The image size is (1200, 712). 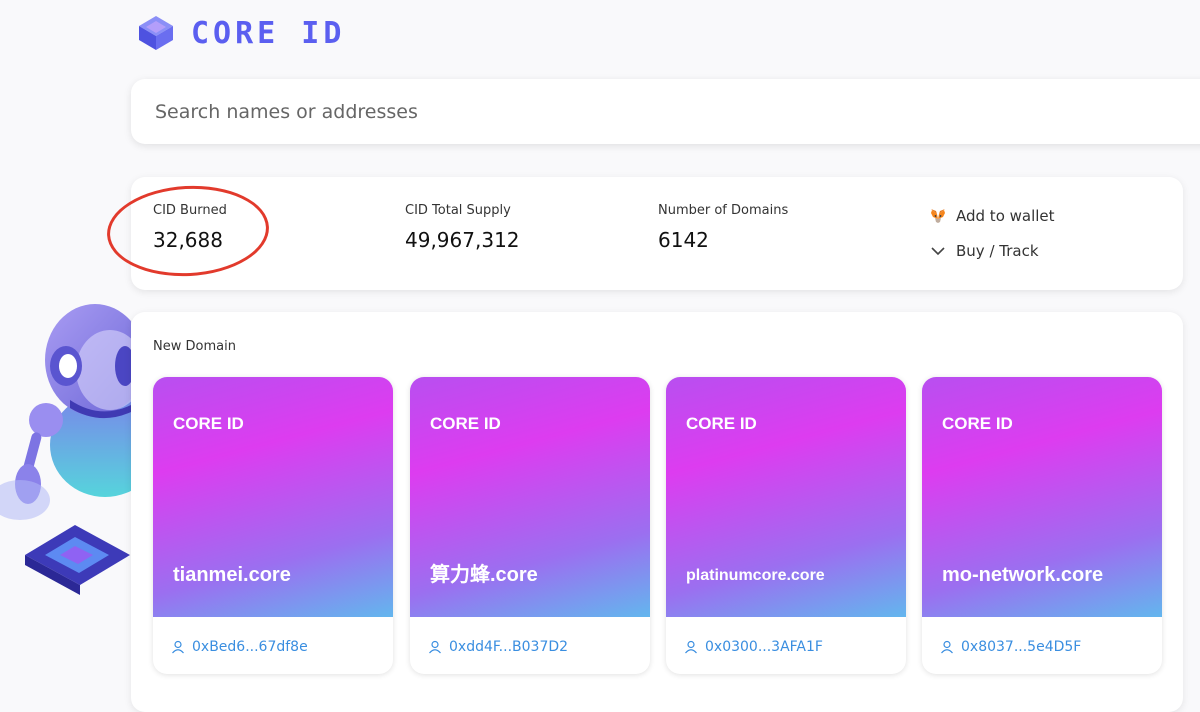 I want to click on owner-address-link: 0x8037...5e4D5F, so click(x=1010, y=647).